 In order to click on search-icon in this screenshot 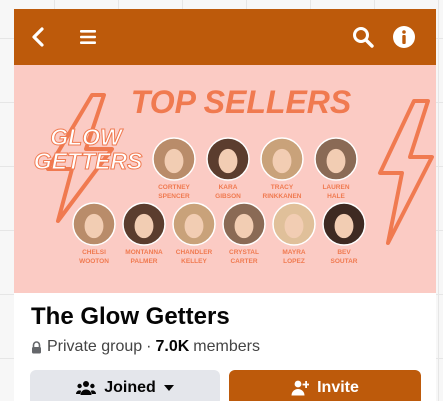, I will do `click(363, 37)`.